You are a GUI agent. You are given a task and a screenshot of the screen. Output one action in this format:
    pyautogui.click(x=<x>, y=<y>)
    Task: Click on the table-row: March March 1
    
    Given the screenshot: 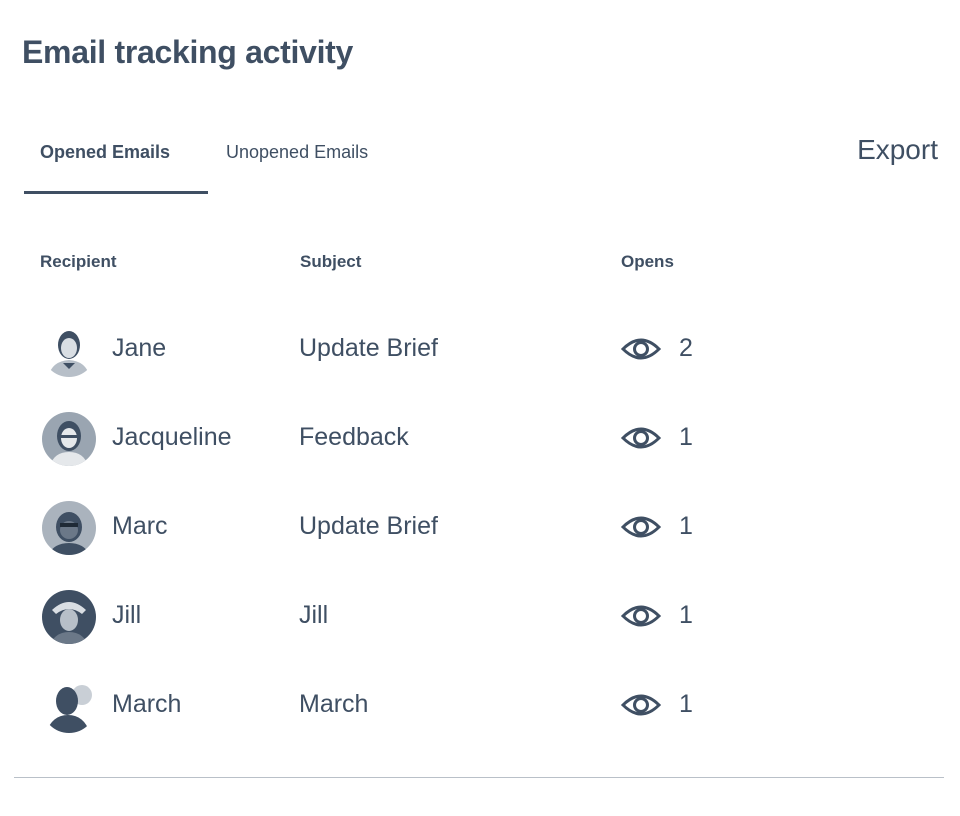 What is the action you would take?
    pyautogui.click(x=480, y=706)
    